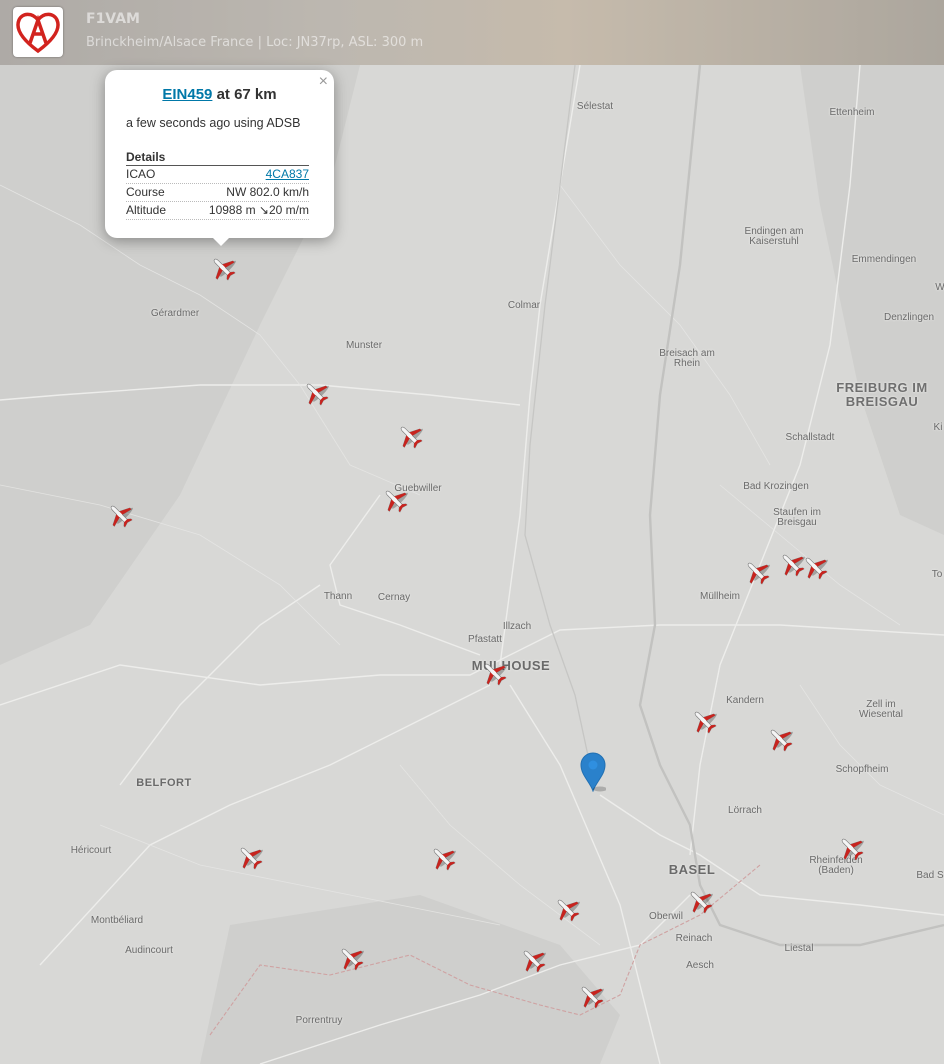  What do you see at coordinates (687, 358) in the screenshot?
I see `place-label: Breisach am Rhein` at bounding box center [687, 358].